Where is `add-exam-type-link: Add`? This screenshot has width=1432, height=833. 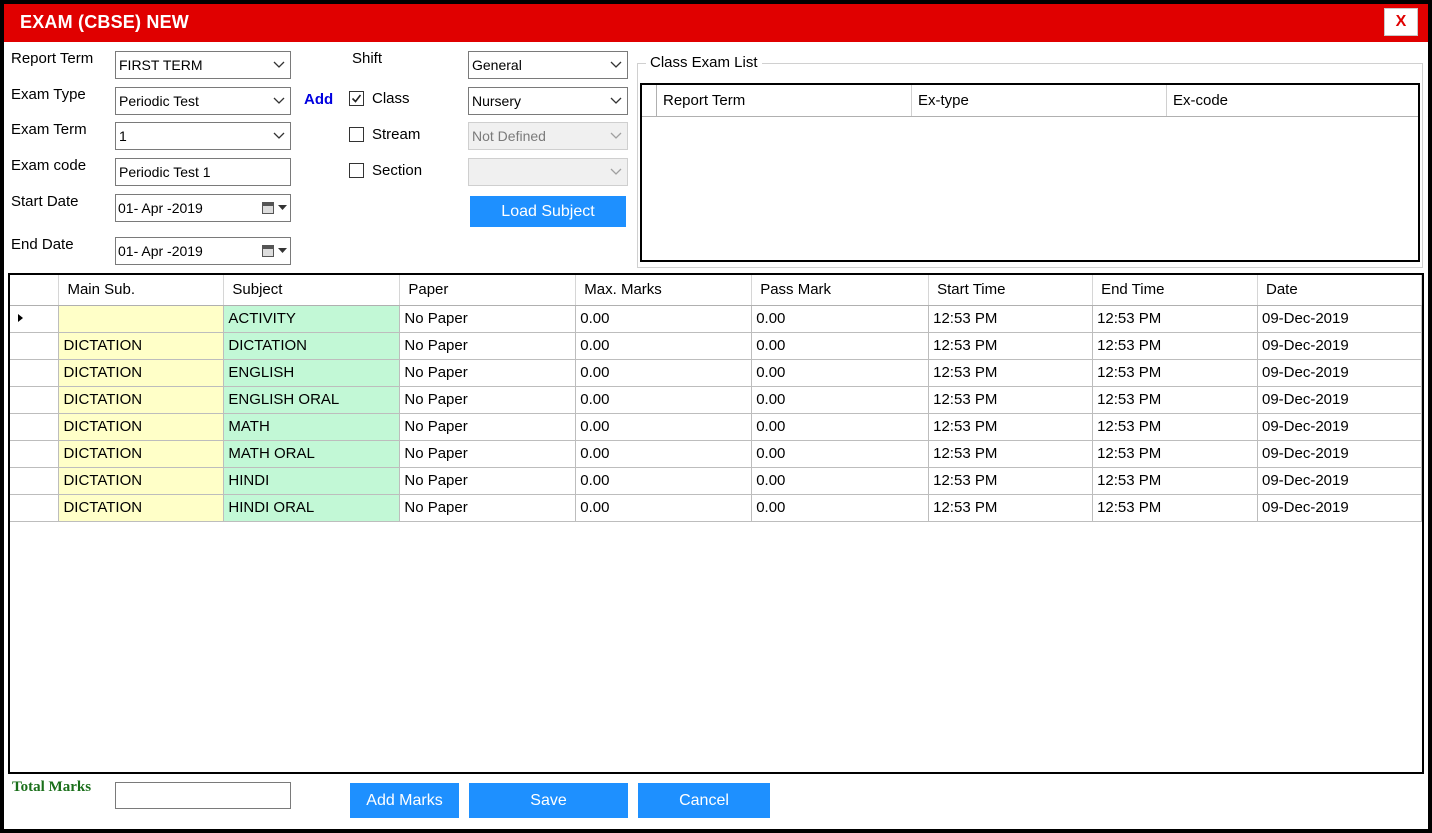
add-exam-type-link: Add is located at coordinates (318, 99).